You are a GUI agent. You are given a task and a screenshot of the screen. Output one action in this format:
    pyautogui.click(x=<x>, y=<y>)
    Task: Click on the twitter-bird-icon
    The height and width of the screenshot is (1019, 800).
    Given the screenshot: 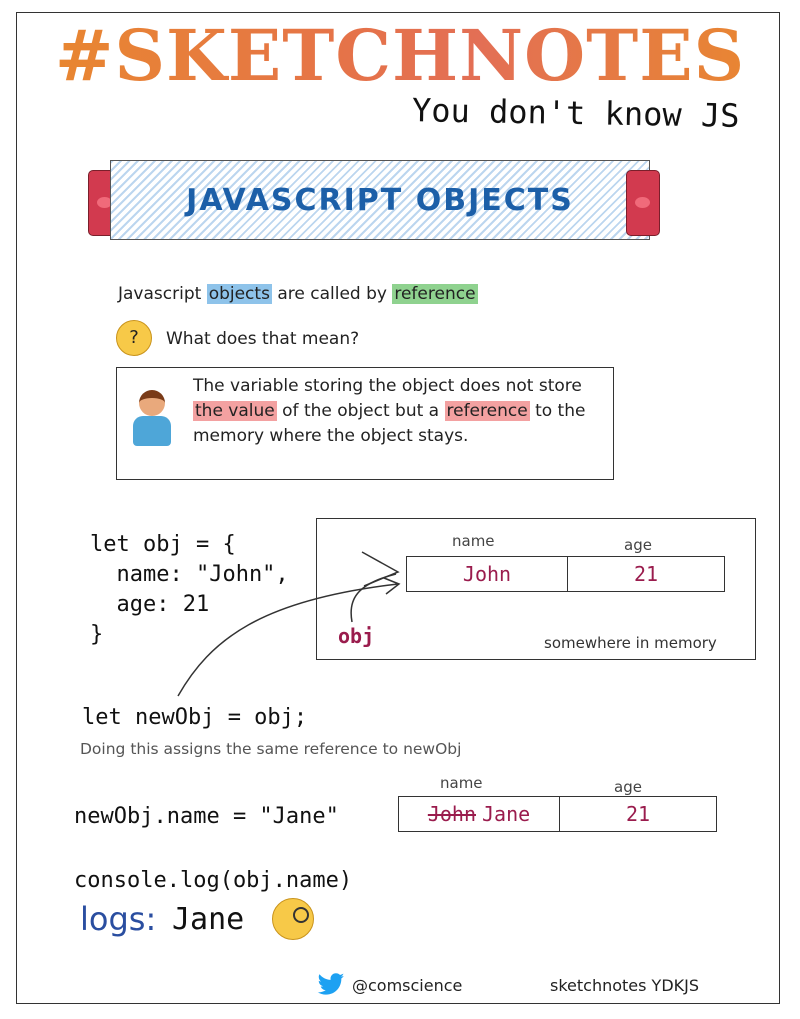 What is the action you would take?
    pyautogui.click(x=331, y=984)
    